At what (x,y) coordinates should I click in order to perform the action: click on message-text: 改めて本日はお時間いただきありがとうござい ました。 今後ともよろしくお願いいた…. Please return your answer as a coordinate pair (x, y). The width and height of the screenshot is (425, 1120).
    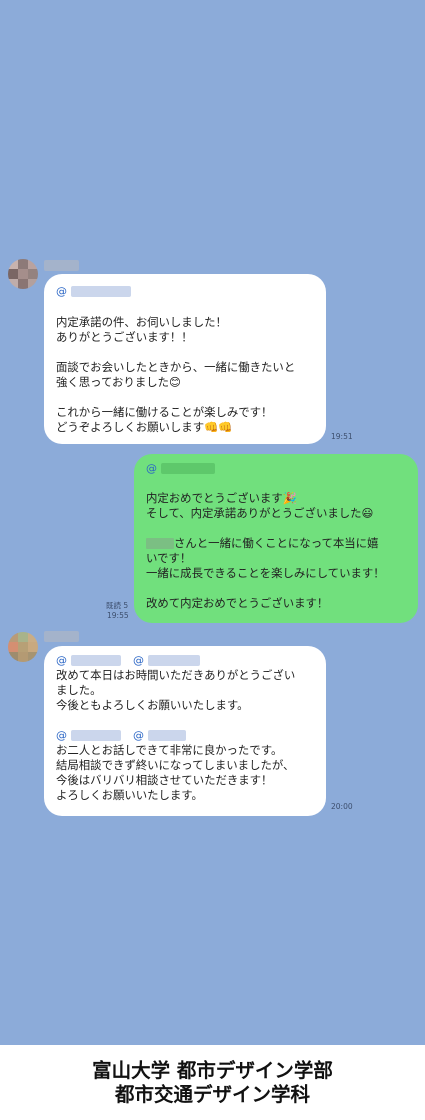
    Looking at the image, I should click on (176, 690).